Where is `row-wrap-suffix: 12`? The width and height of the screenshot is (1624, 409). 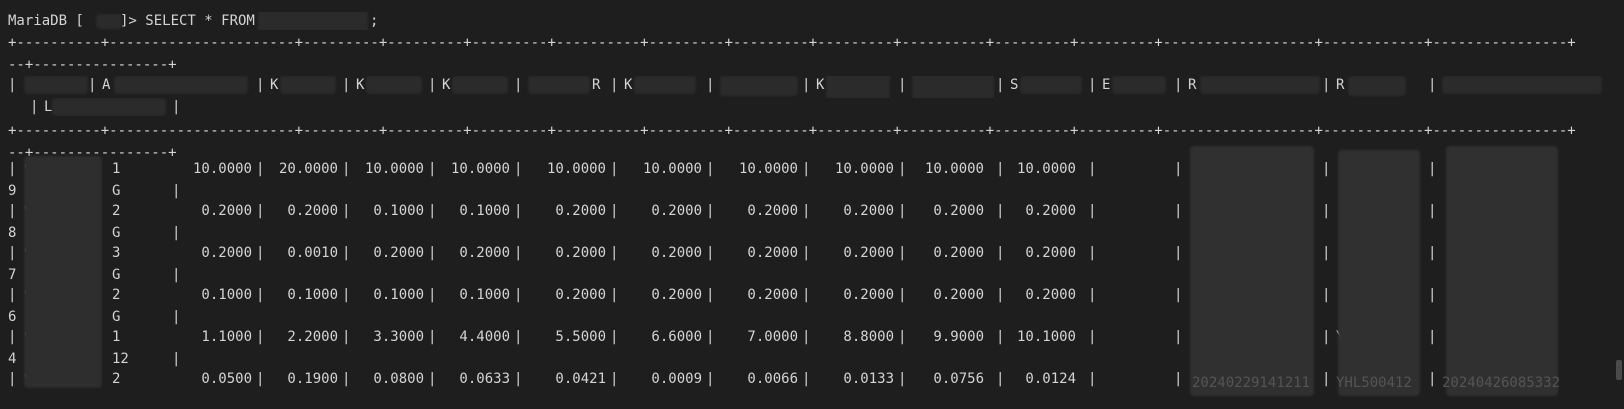 row-wrap-suffix: 12 is located at coordinates (120, 359).